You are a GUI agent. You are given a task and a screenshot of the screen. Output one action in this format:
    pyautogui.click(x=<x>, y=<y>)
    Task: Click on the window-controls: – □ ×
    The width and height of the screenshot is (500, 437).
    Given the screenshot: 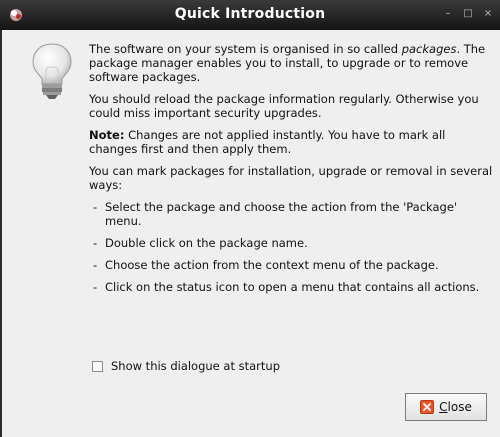 What is the action you would take?
    pyautogui.click(x=468, y=14)
    